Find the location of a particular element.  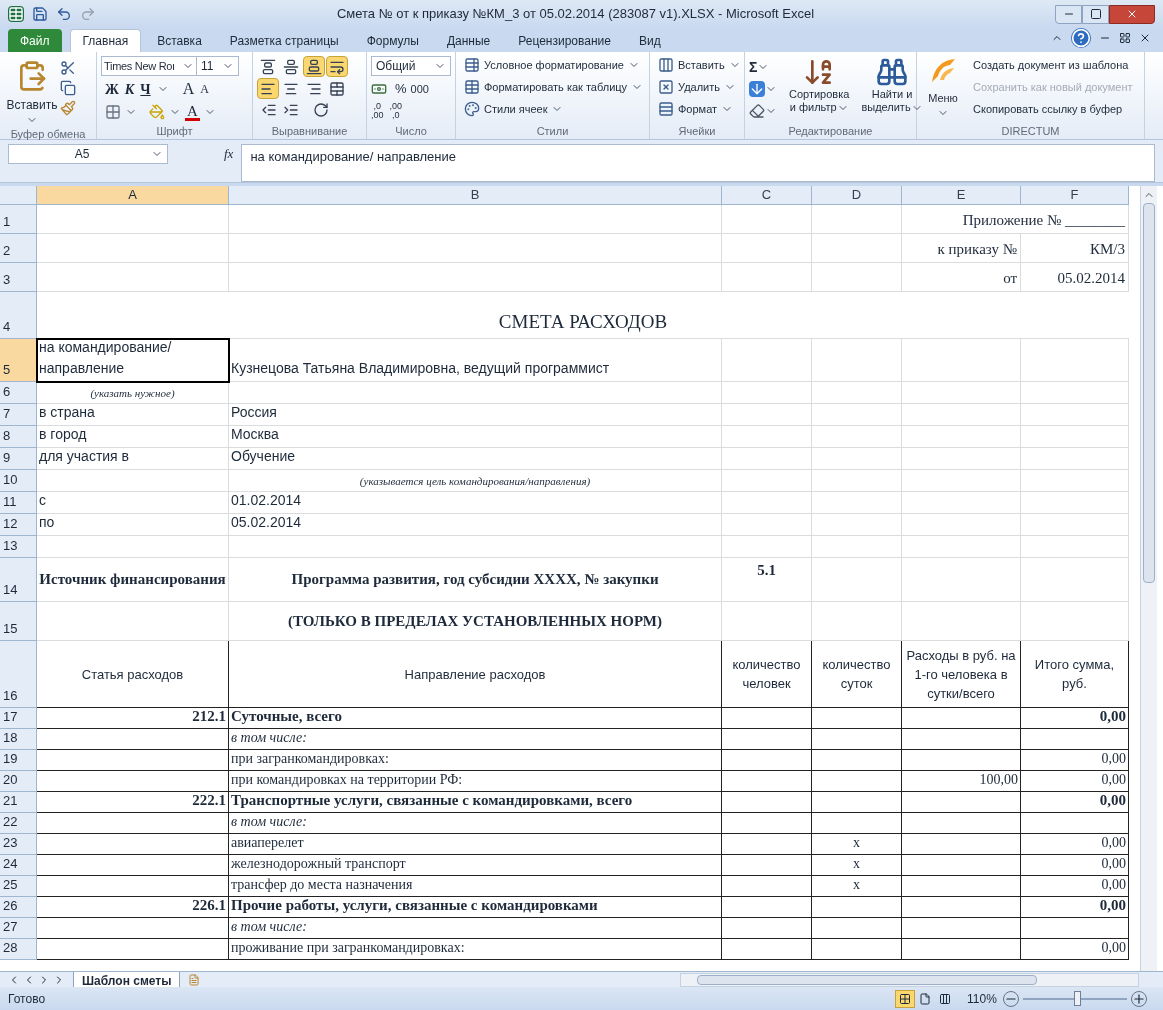

sheet-title: СМЕТА РАСХОДОВ is located at coordinates (583, 315).